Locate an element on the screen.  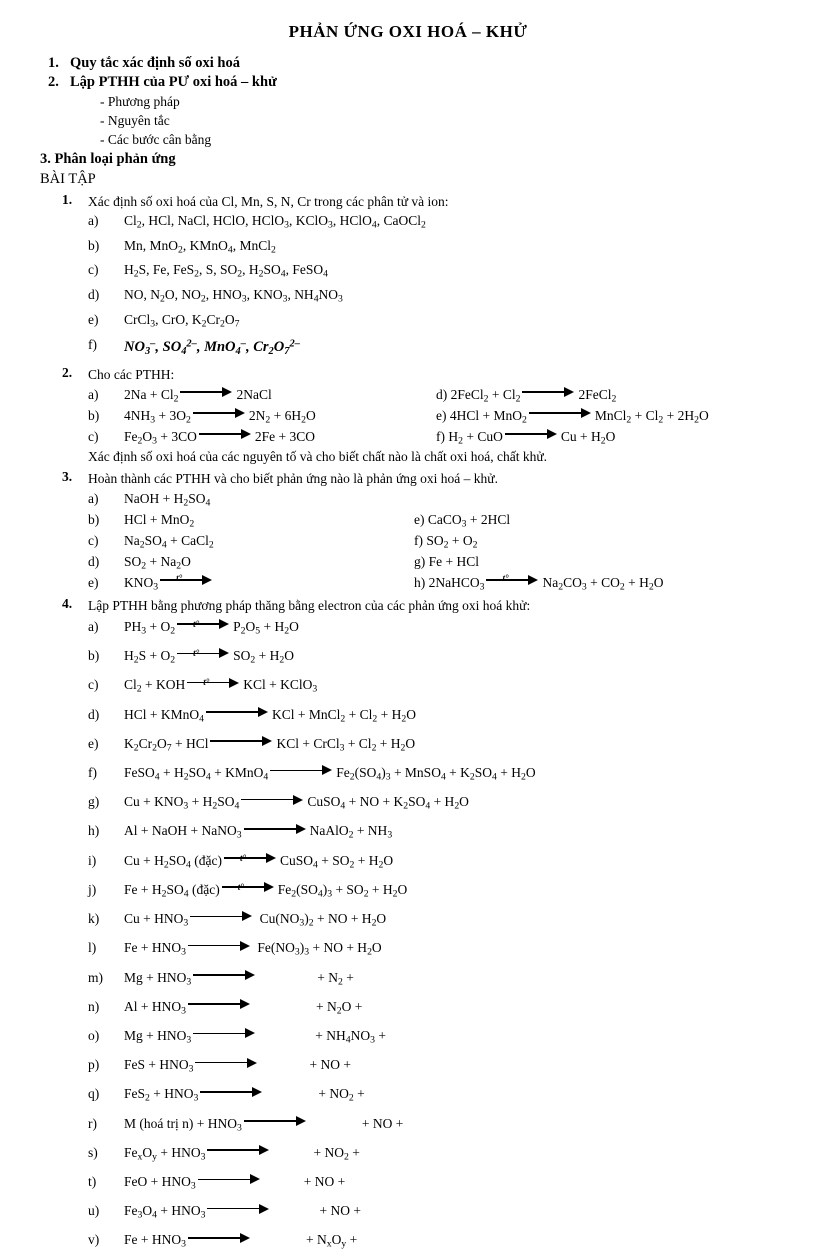
list-item: o) Mg + HNO3 + NH4NO3 + is located at coordinates (452, 1038).